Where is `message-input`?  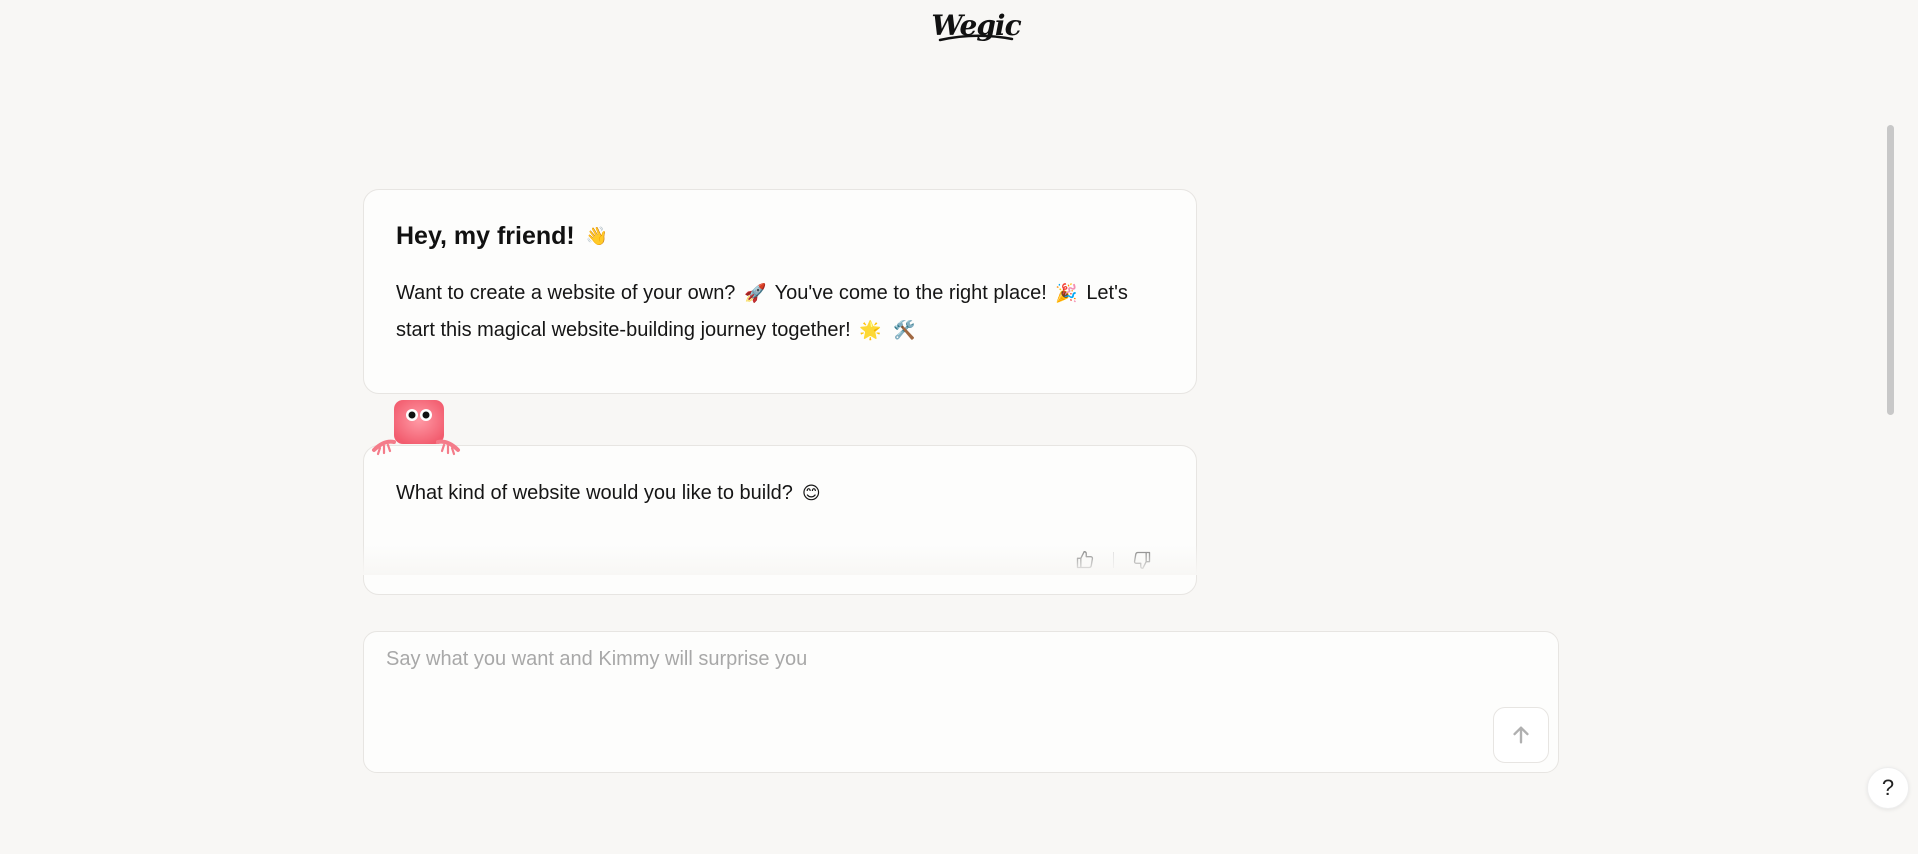 message-input is located at coordinates (926, 688).